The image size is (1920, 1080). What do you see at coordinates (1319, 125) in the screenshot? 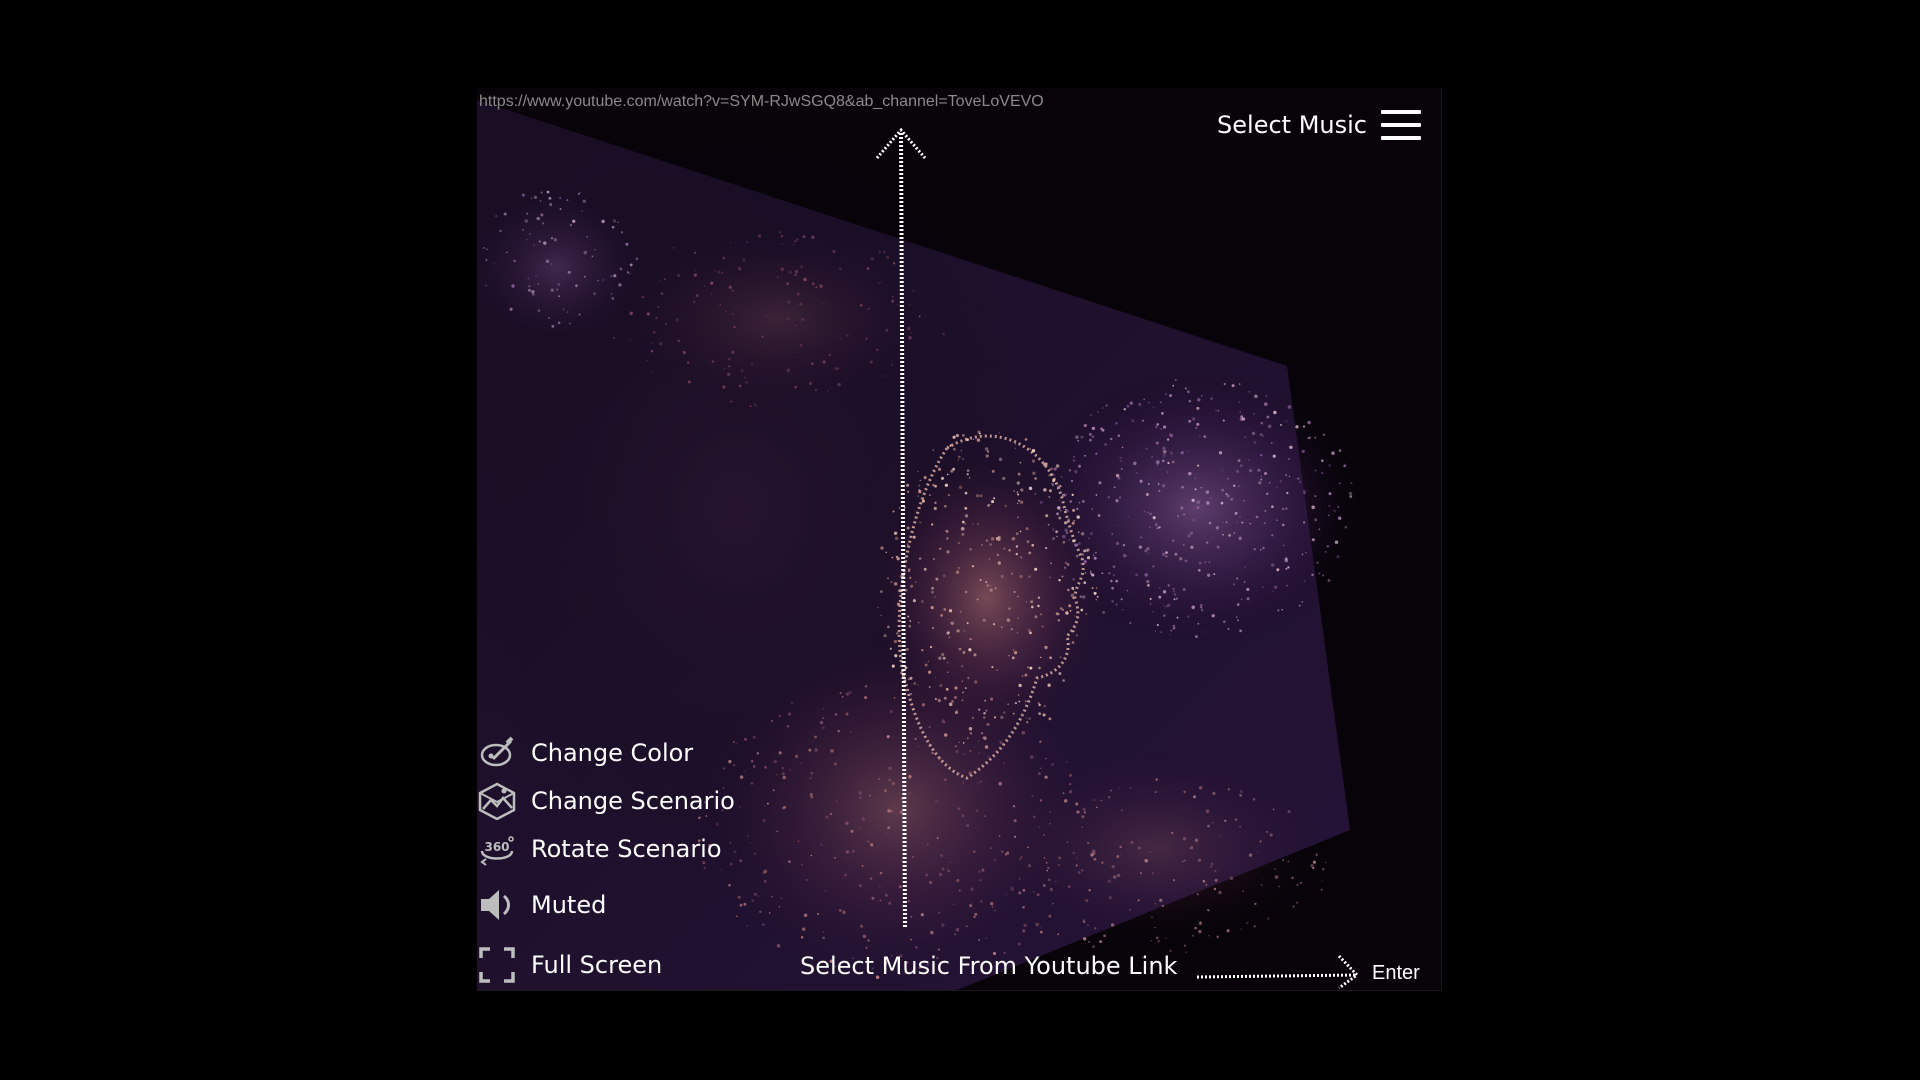
I see `select-music-button: Select Music` at bounding box center [1319, 125].